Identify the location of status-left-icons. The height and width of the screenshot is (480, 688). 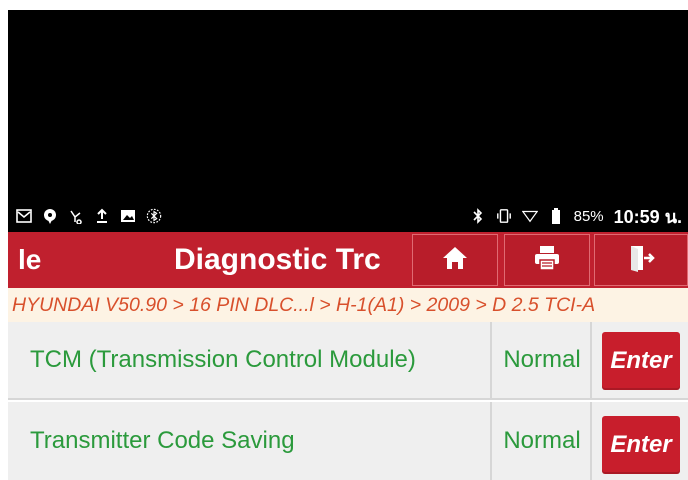
(89, 216).